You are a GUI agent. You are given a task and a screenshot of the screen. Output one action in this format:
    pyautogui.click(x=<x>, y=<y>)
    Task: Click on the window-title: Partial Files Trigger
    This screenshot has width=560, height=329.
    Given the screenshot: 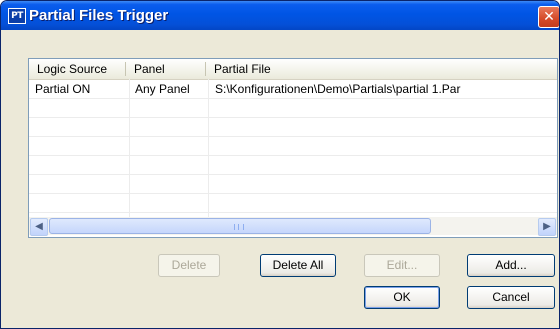 What is the action you would take?
    pyautogui.click(x=99, y=15)
    